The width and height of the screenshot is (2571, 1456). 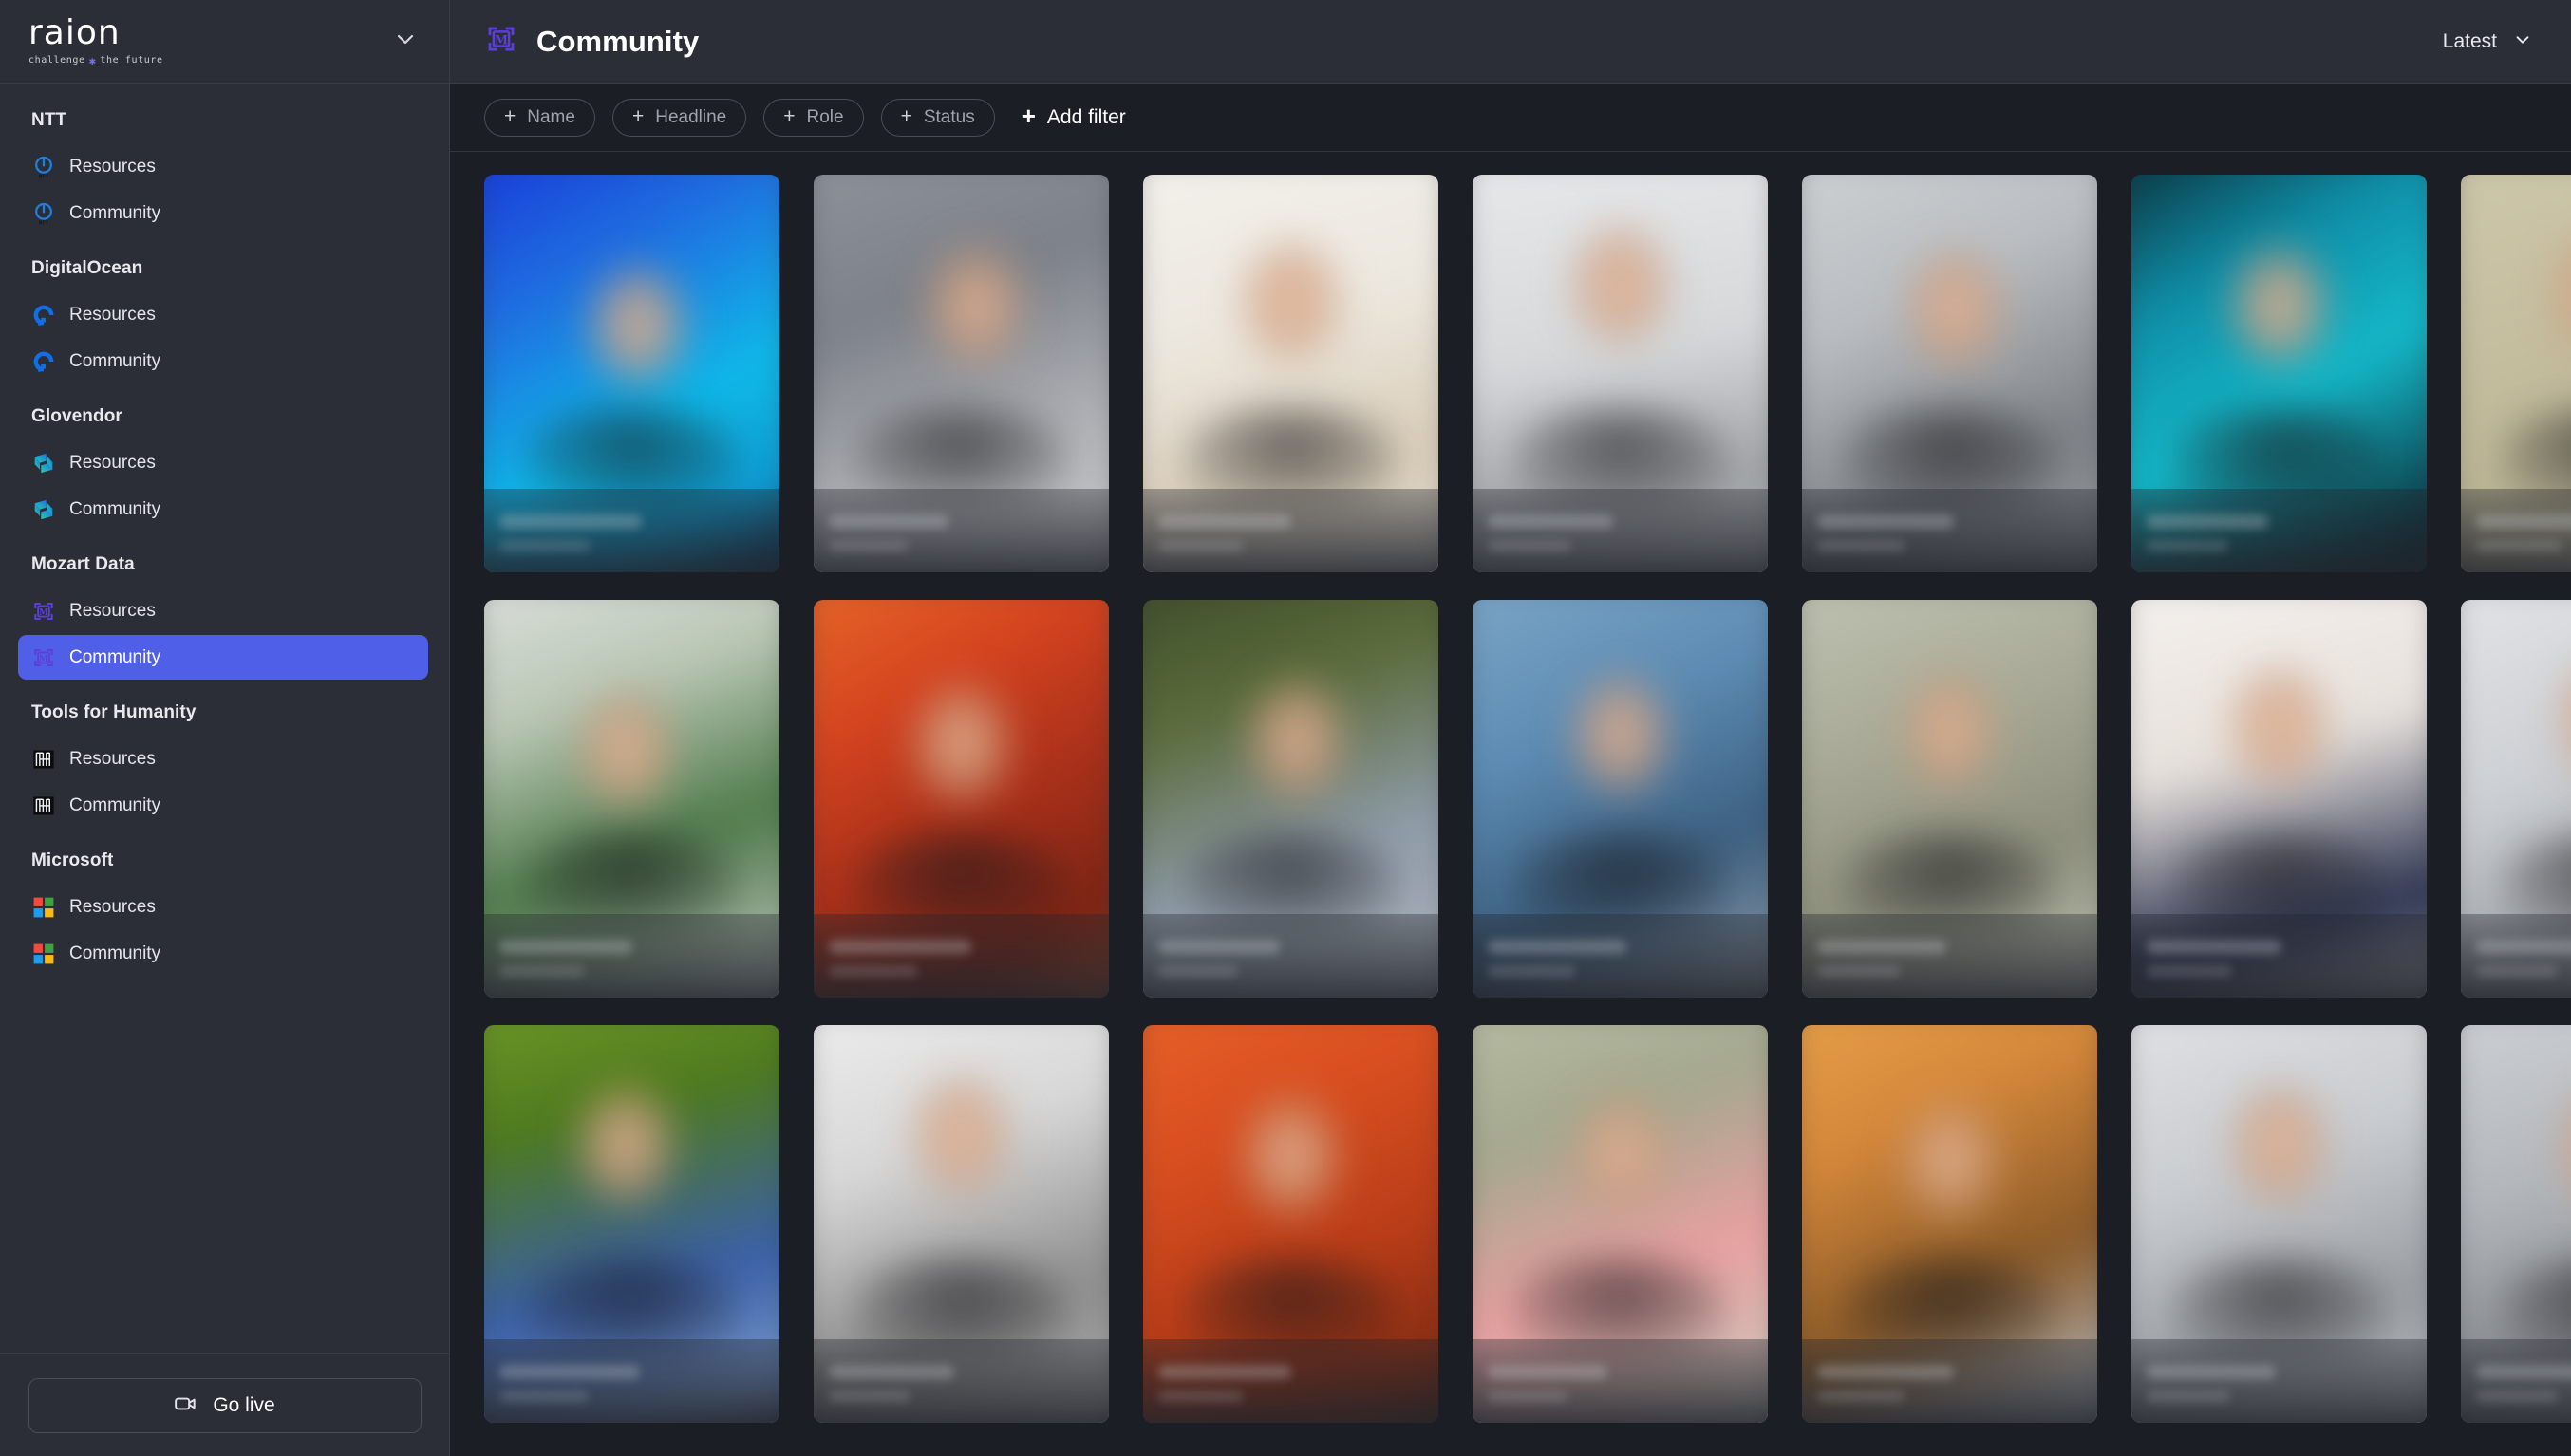 What do you see at coordinates (223, 610) in the screenshot?
I see `sidebar-item-mozart-data-resources: M Resources` at bounding box center [223, 610].